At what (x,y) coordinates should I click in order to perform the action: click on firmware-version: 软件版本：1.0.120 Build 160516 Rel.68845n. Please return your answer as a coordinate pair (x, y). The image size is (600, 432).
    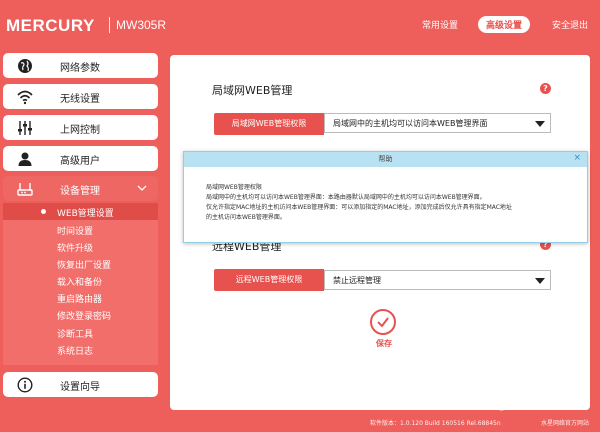
    Looking at the image, I should click on (435, 423).